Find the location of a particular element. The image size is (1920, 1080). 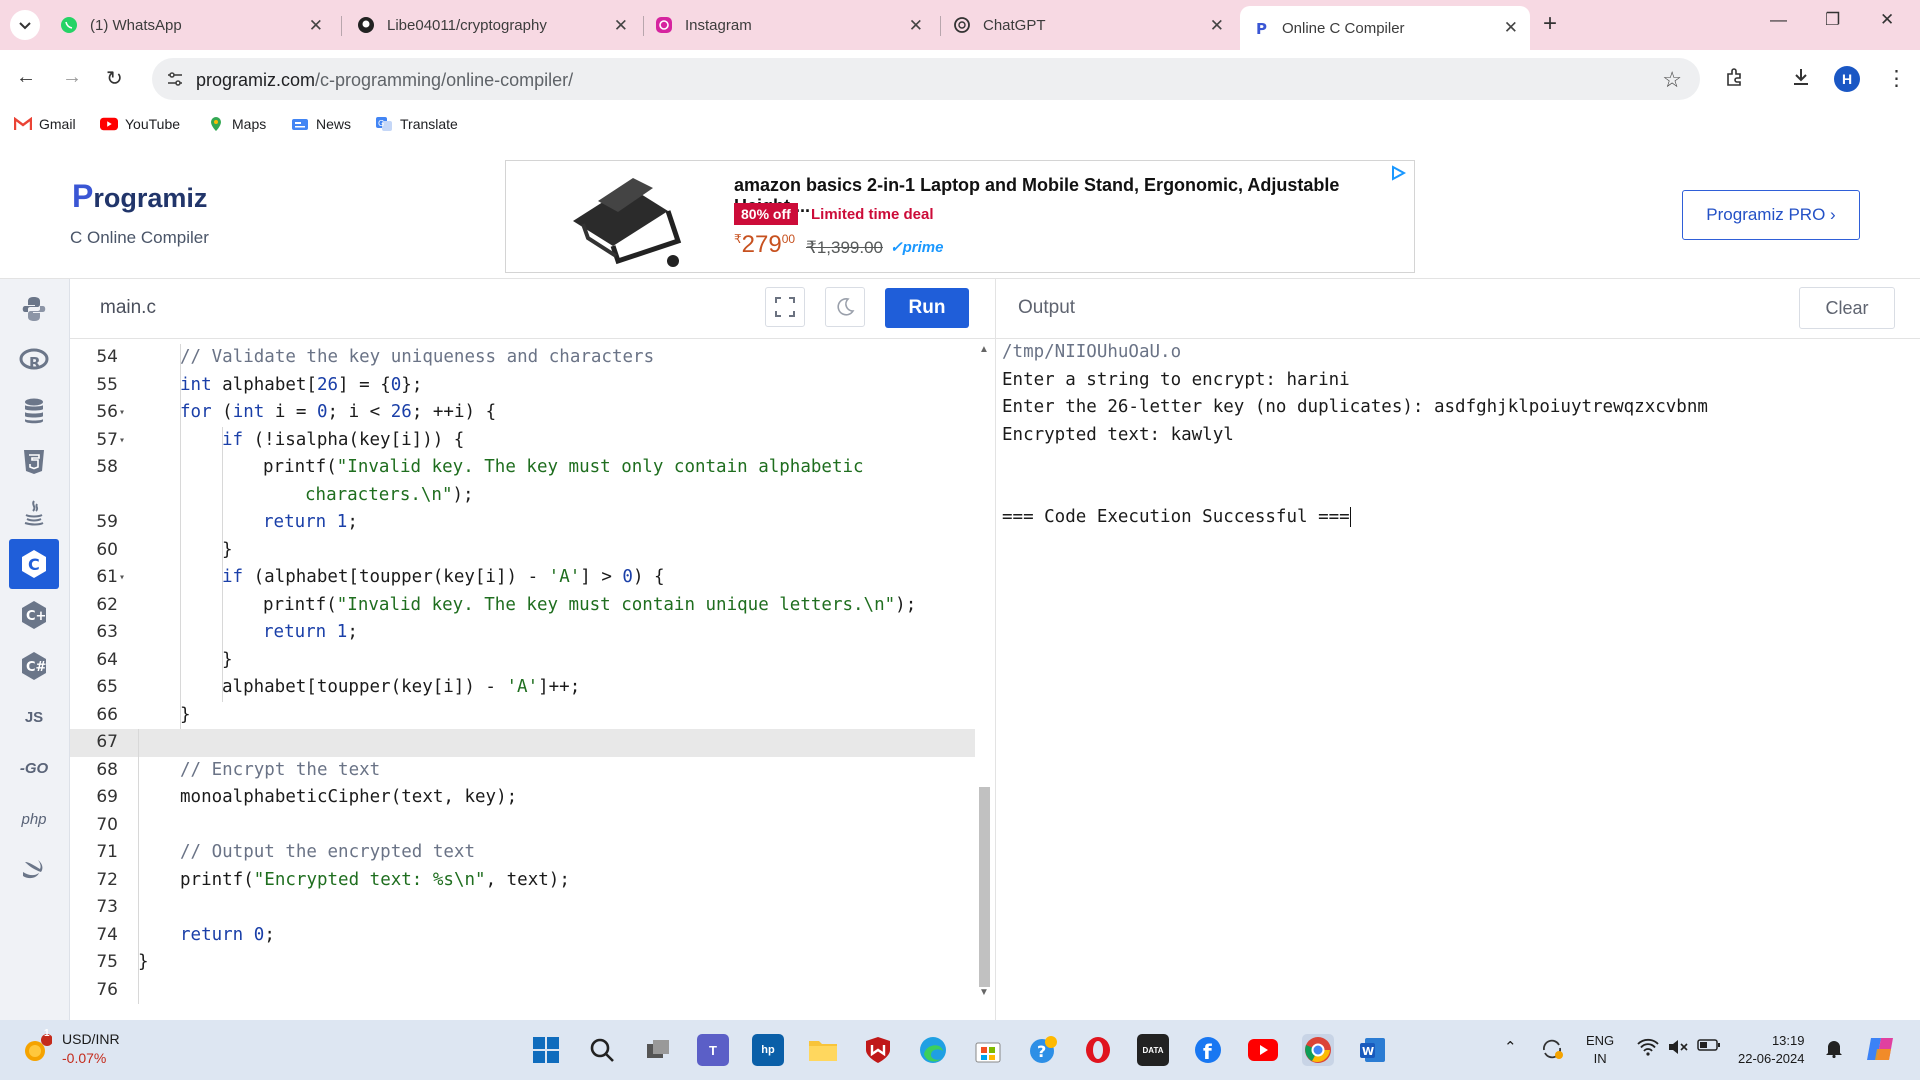

code-line: 68// Encrypt the text is located at coordinates (238, 769).